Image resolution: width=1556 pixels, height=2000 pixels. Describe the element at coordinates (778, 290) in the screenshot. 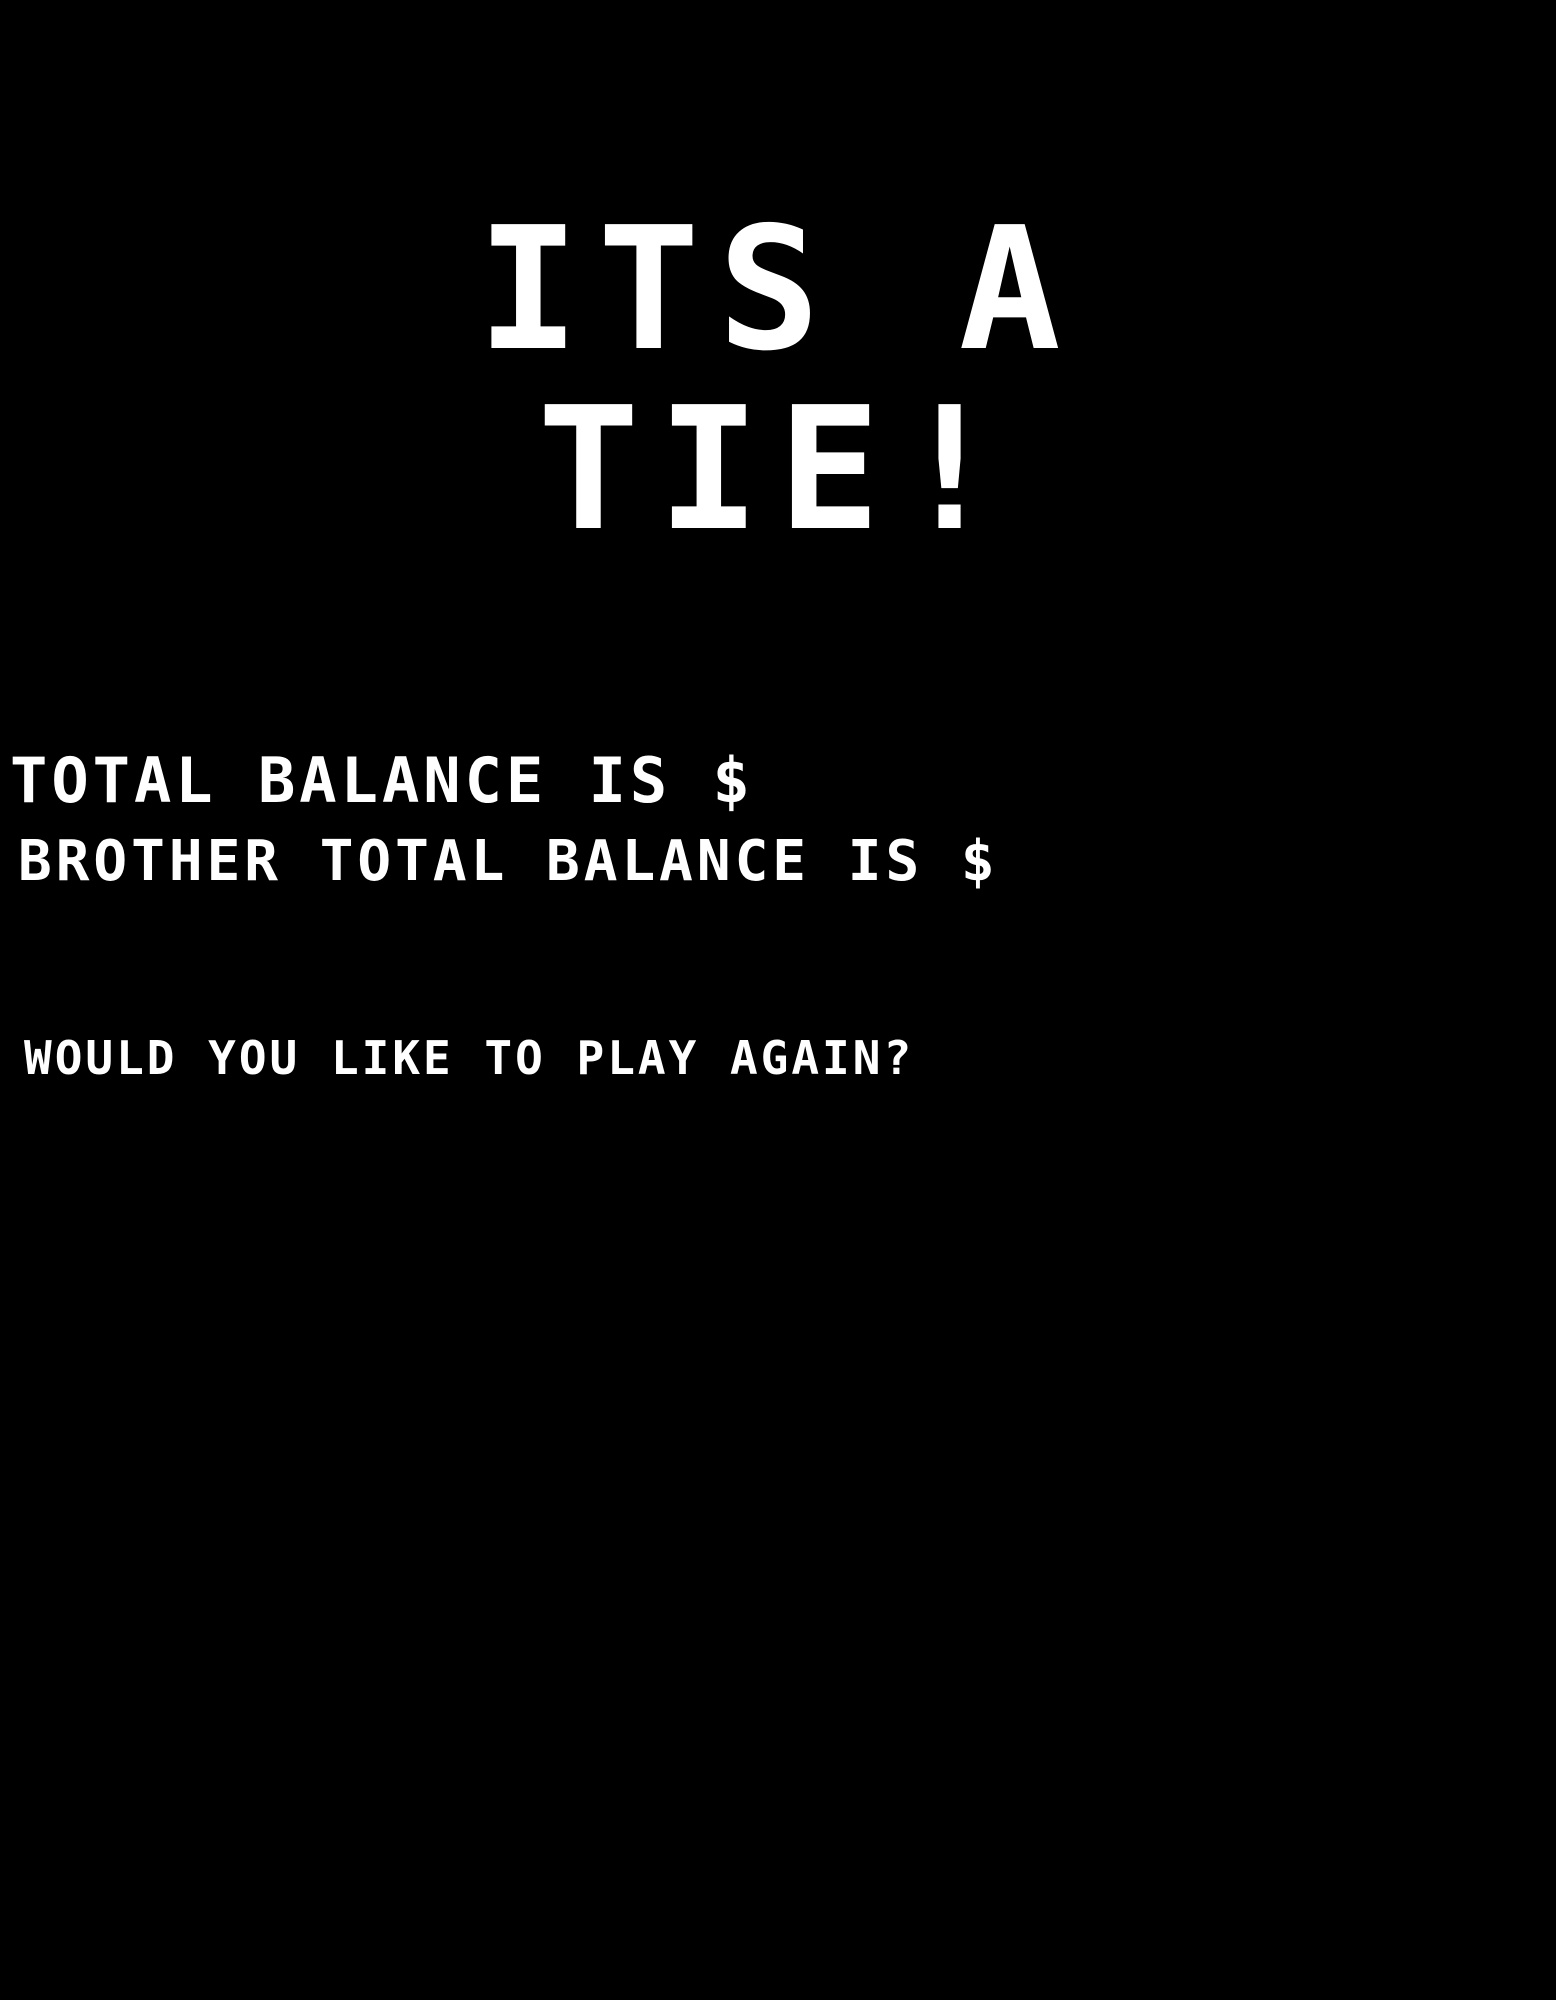

I see `result-title-line-1: ITS A` at that location.